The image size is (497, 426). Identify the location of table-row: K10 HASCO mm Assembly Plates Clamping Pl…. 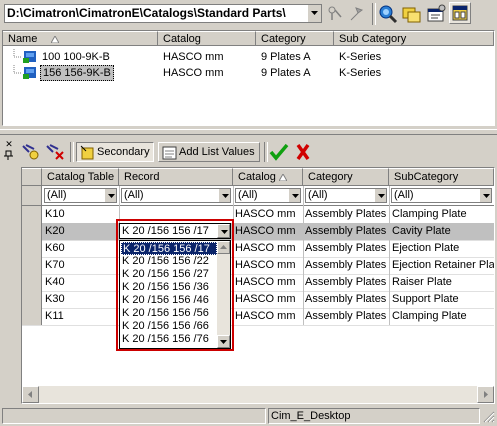
(258, 215).